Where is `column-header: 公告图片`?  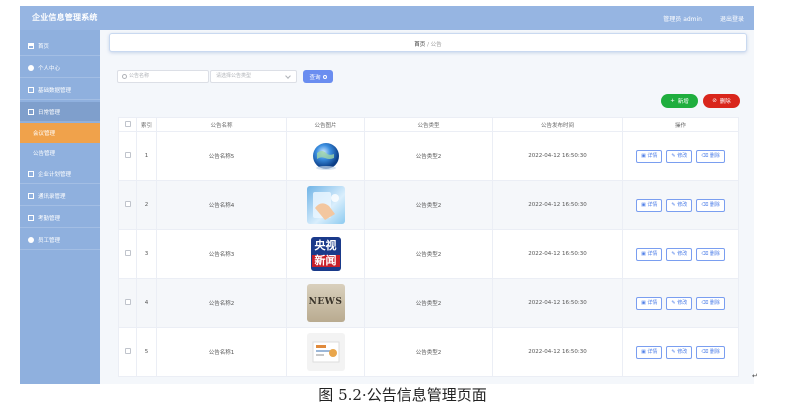 column-header: 公告图片 is located at coordinates (325, 124).